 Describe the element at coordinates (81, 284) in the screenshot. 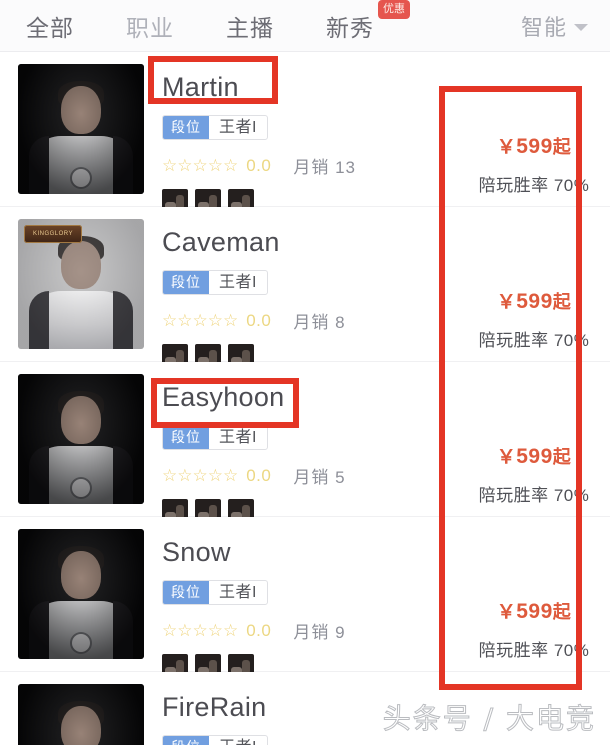

I see `avatar: KINGGLORY` at that location.